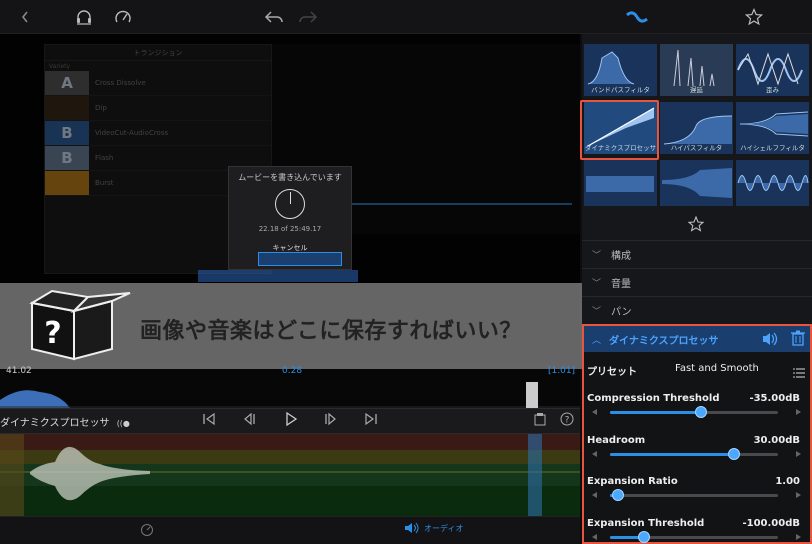 The image size is (812, 544). I want to click on help-icon: ?, so click(567, 419).